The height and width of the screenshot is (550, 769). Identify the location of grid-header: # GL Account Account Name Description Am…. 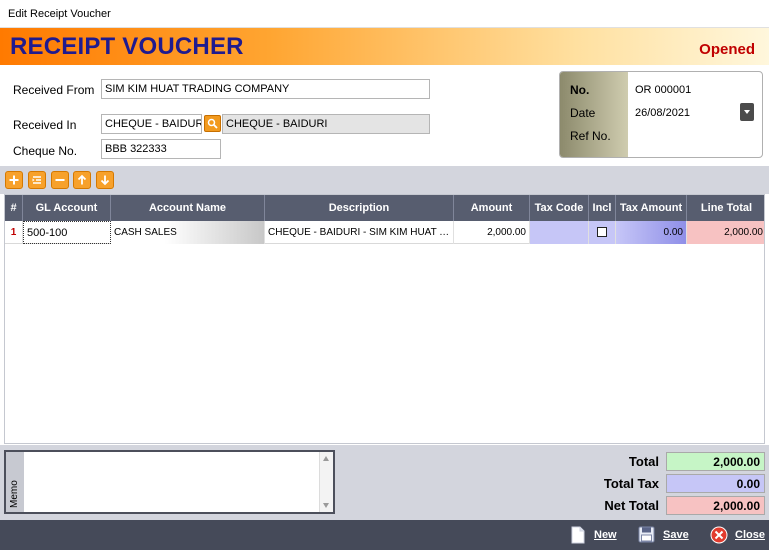
(384, 208).